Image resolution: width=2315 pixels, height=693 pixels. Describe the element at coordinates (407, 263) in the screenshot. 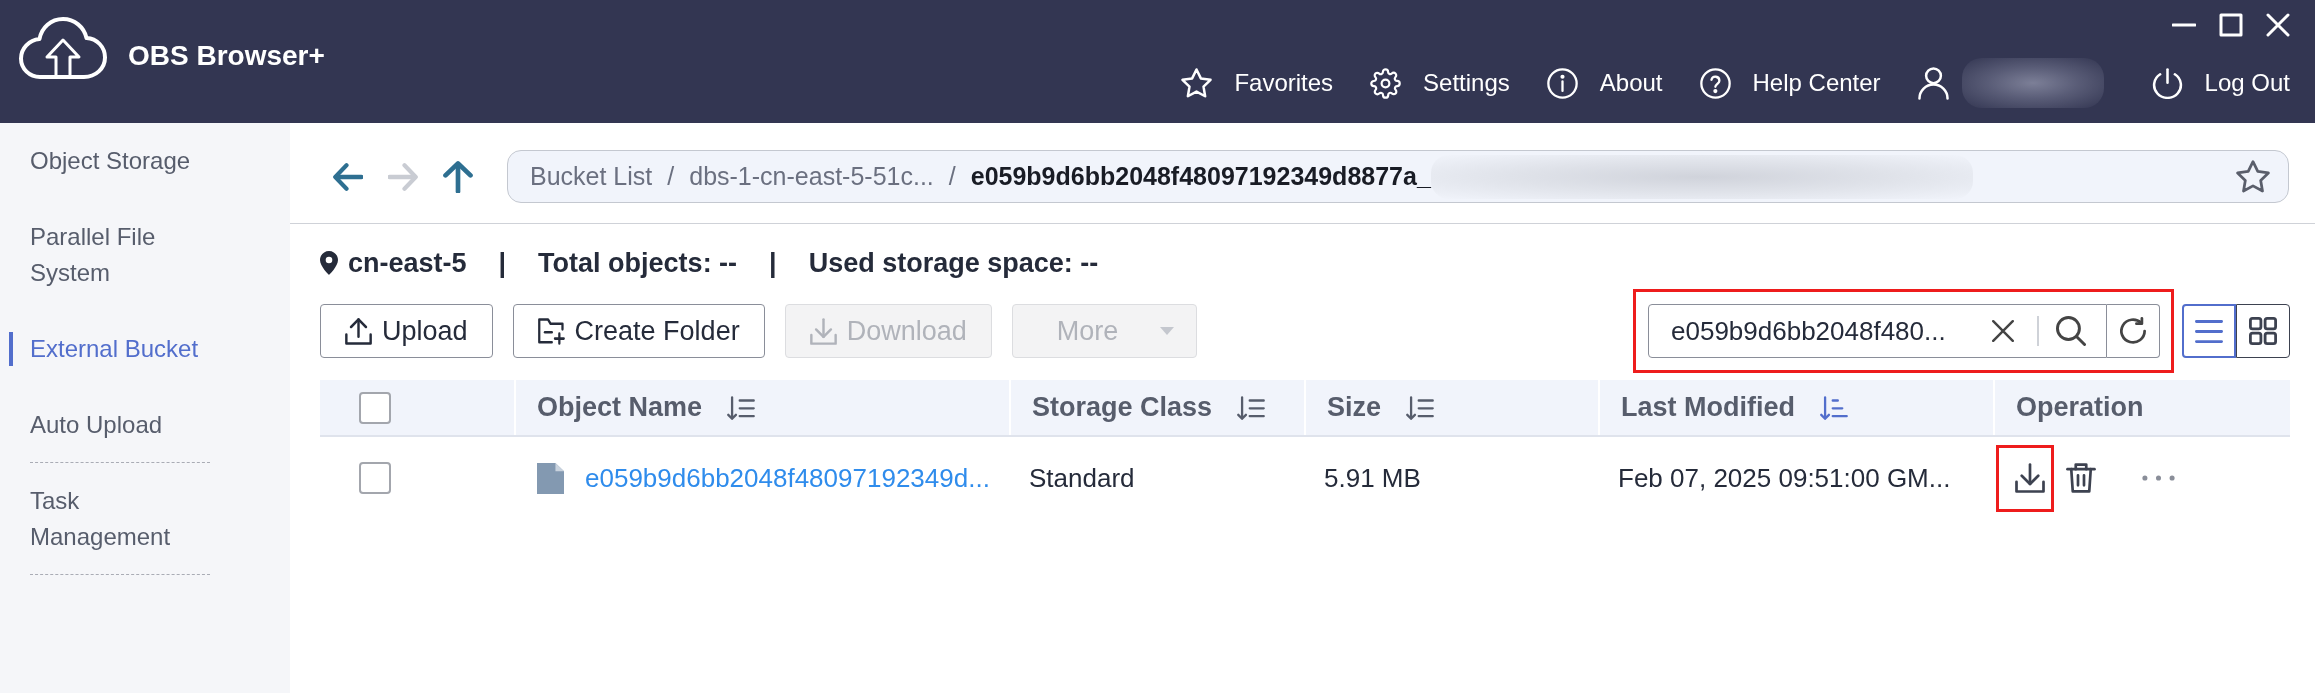

I see `region-label: cn-east-5` at that location.